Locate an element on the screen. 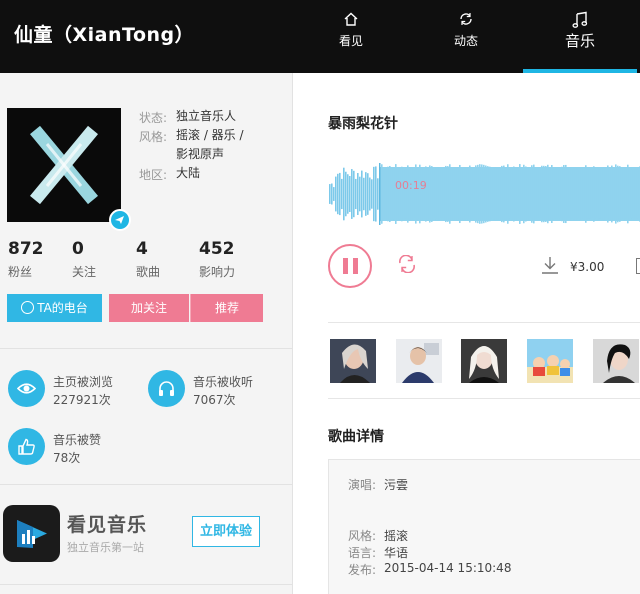  pause-icon-bar is located at coordinates (355, 266).